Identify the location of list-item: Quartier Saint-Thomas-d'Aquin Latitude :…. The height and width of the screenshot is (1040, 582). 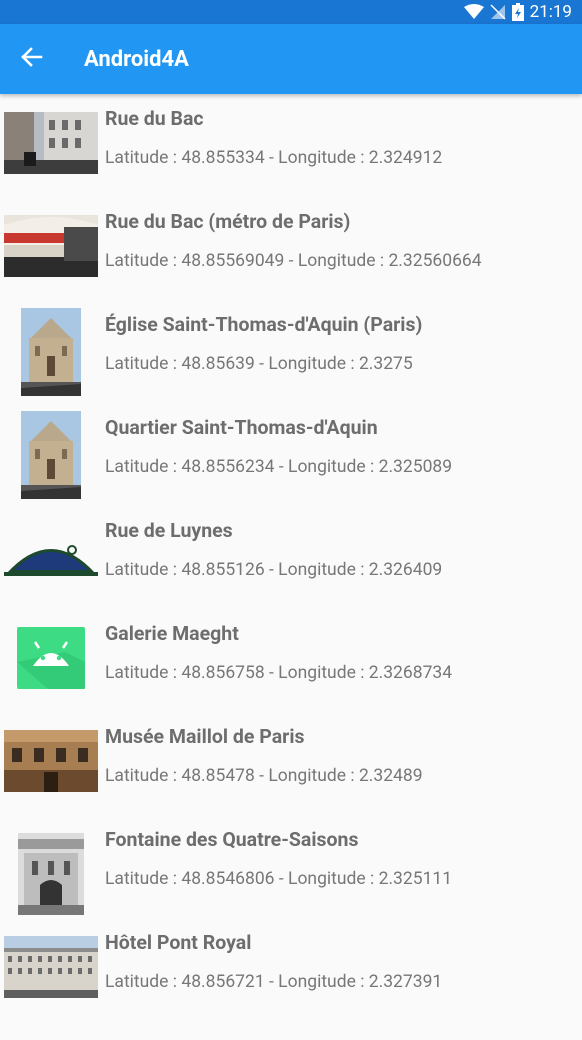
(291, 454).